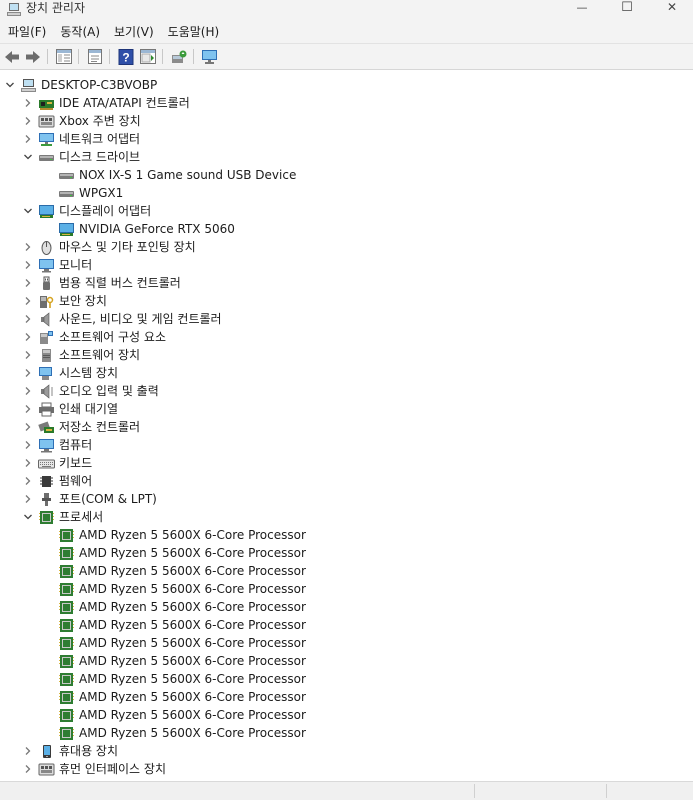 The image size is (693, 800). Describe the element at coordinates (81, 427) in the screenshot. I see `tree-category: 저장소 컨트롤러` at that location.